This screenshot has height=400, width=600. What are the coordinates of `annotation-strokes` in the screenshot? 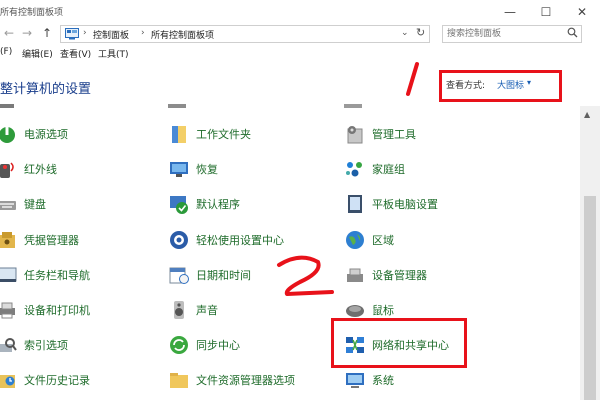 It's located at (348, 179).